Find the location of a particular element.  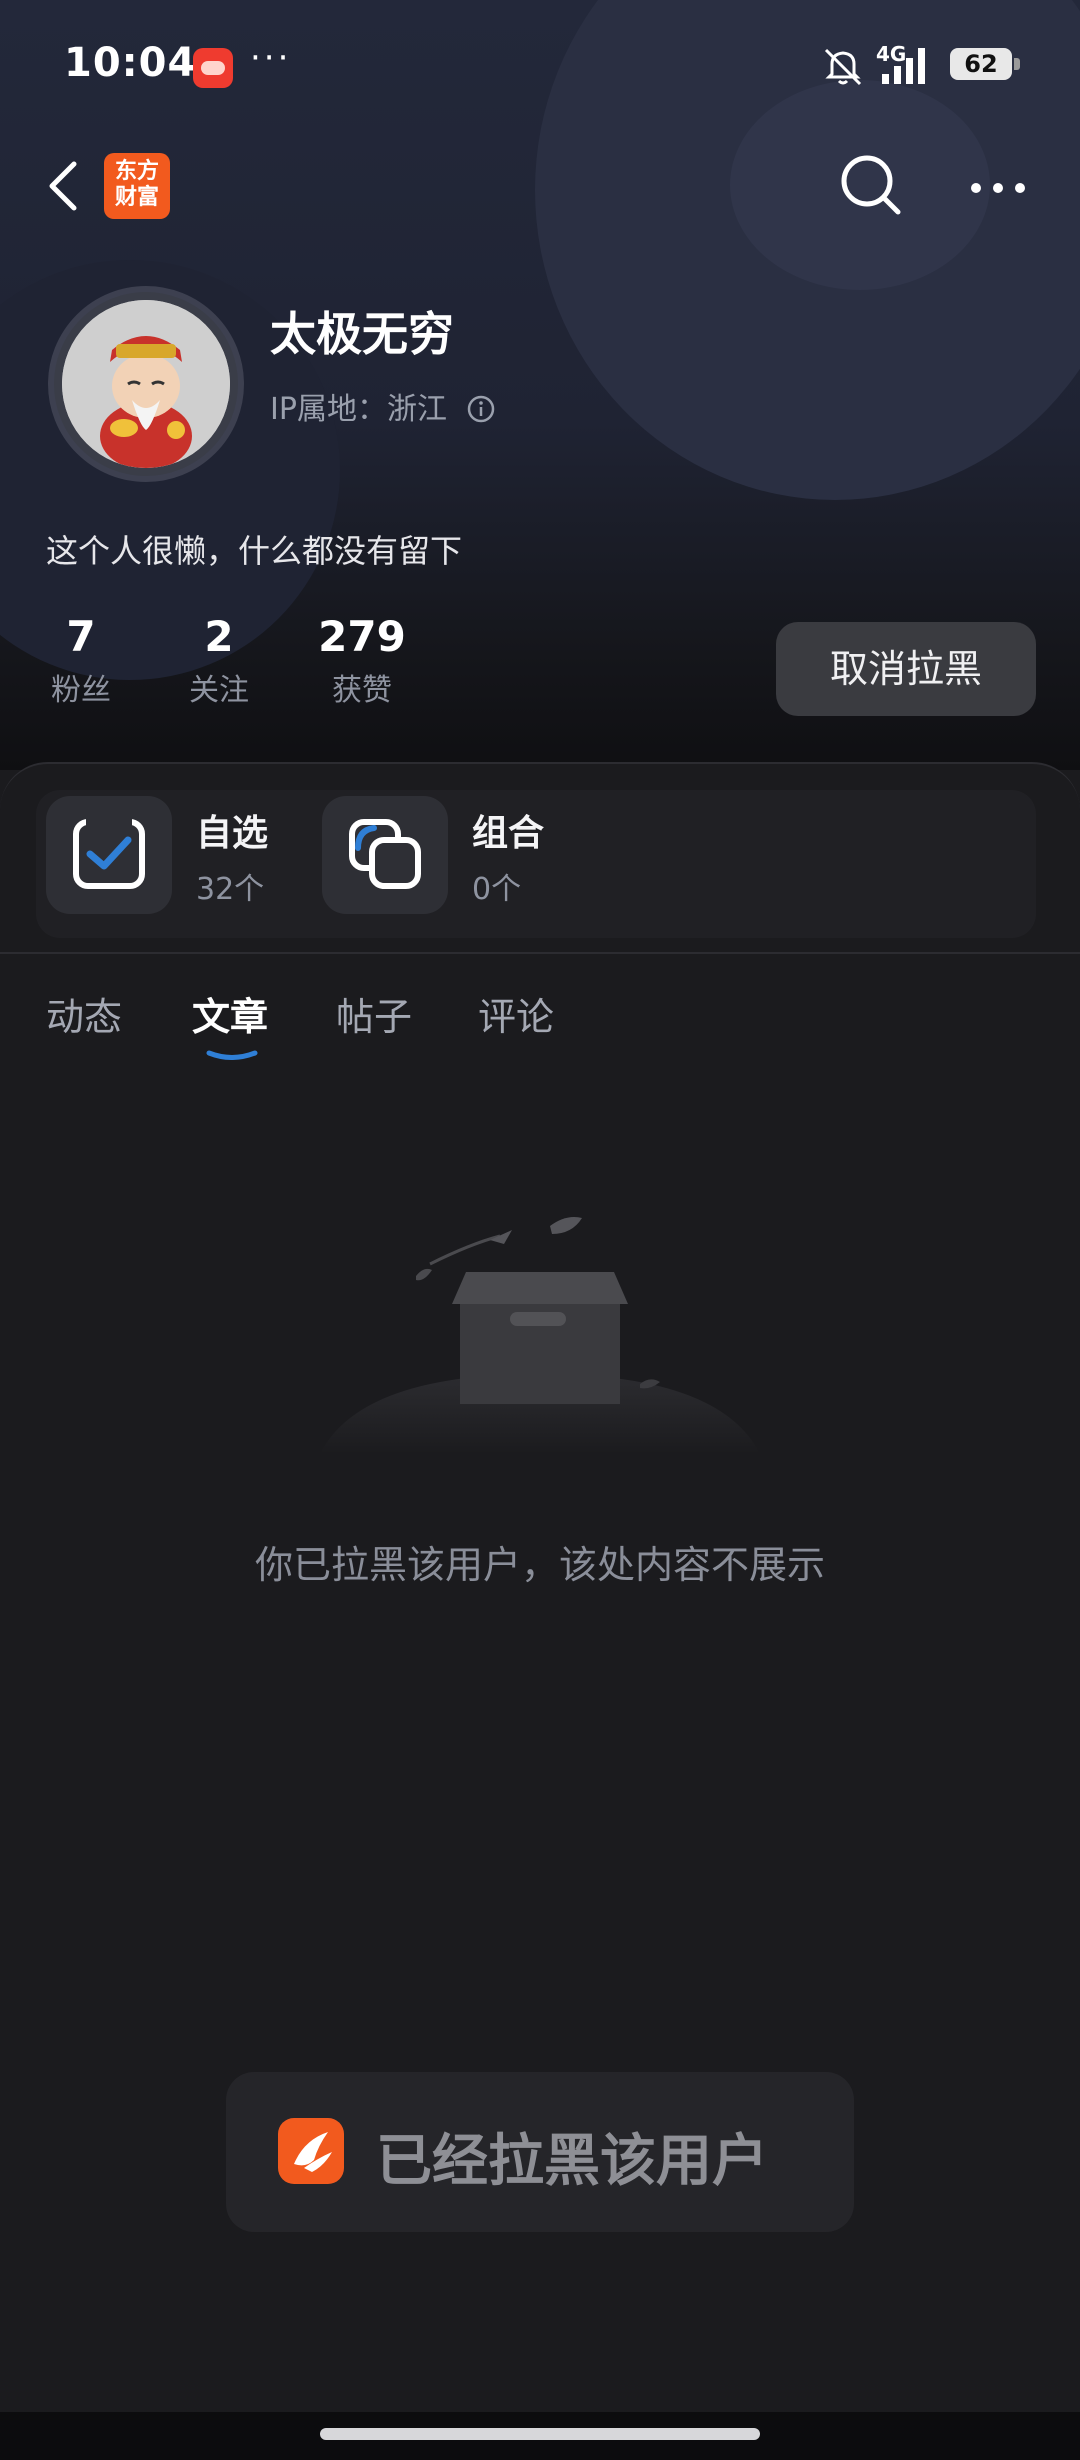

empty-state-message: 你已拉黑该用户，该处内容不展示 is located at coordinates (539, 1565).